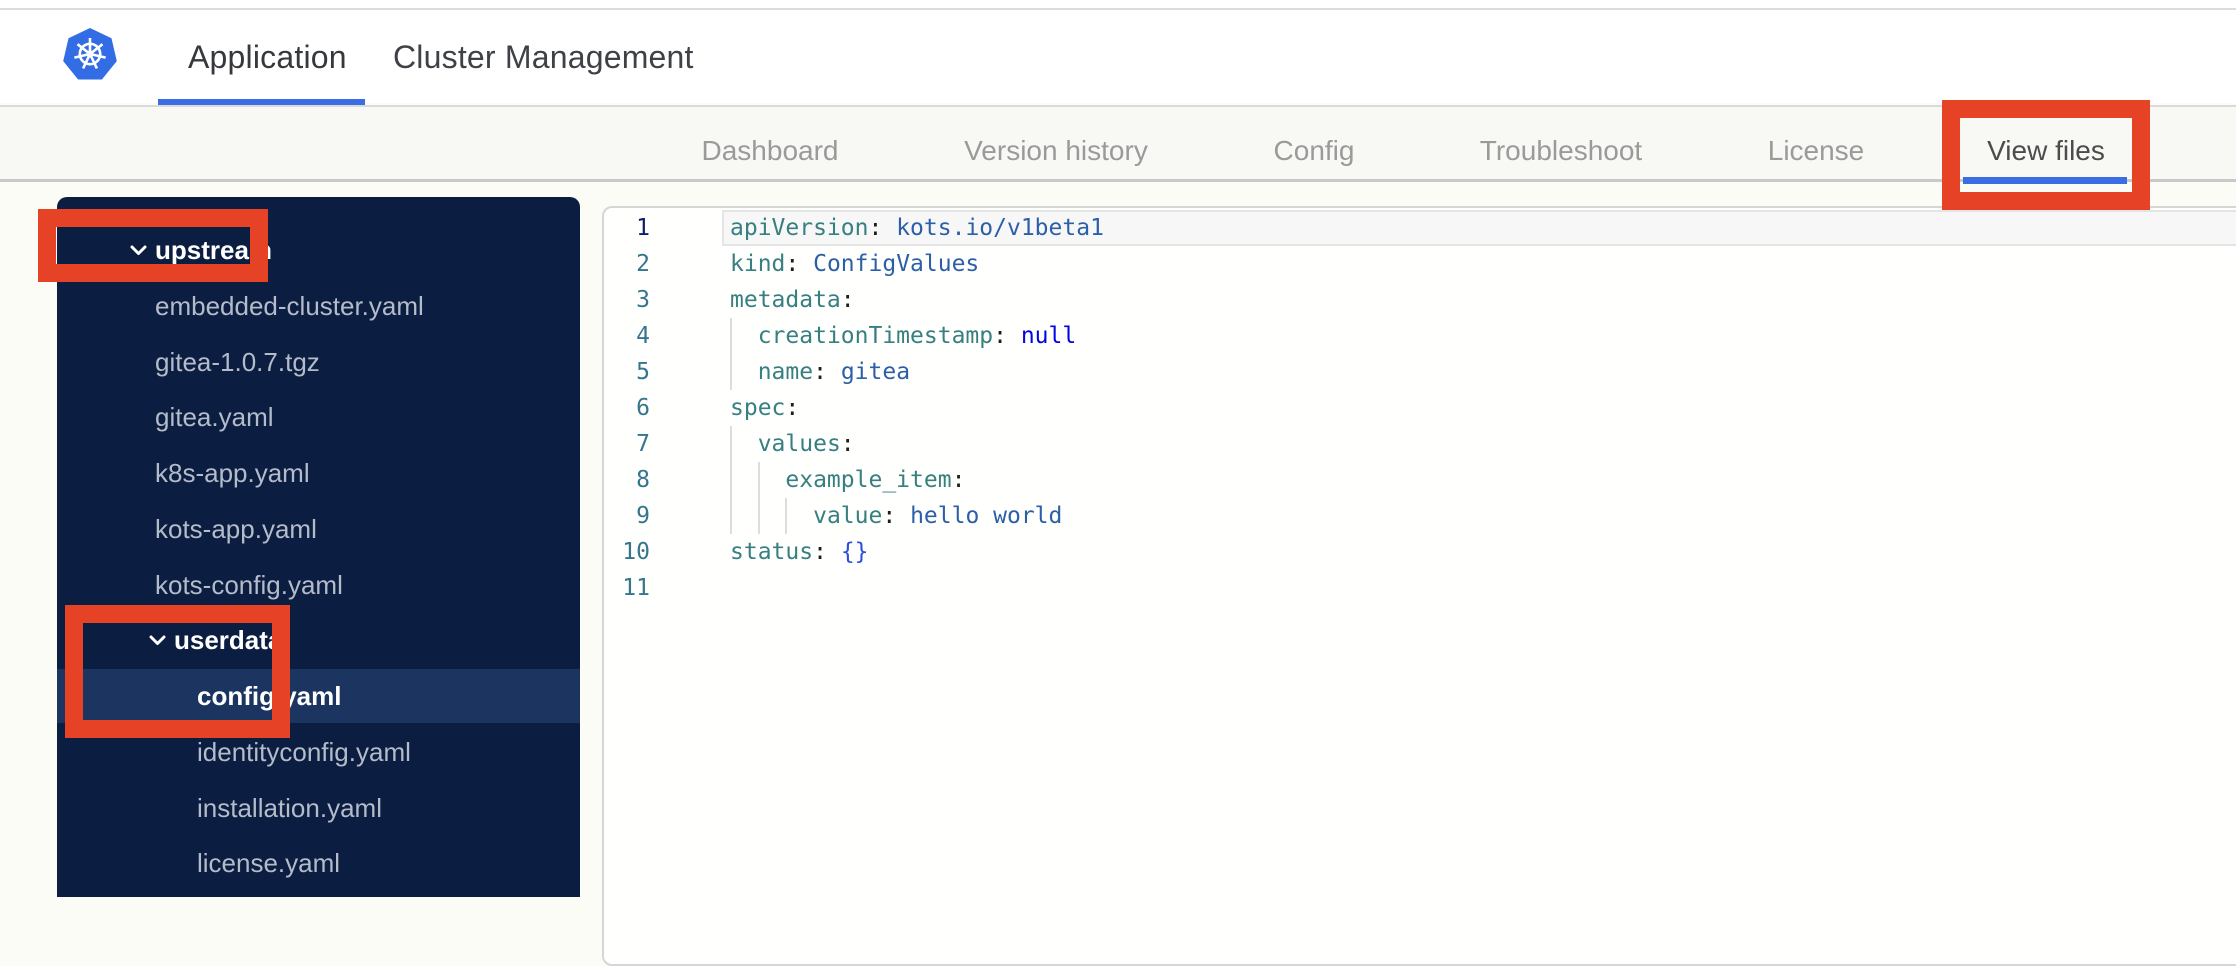 The image size is (2236, 966). I want to click on line-number: 3, so click(643, 300).